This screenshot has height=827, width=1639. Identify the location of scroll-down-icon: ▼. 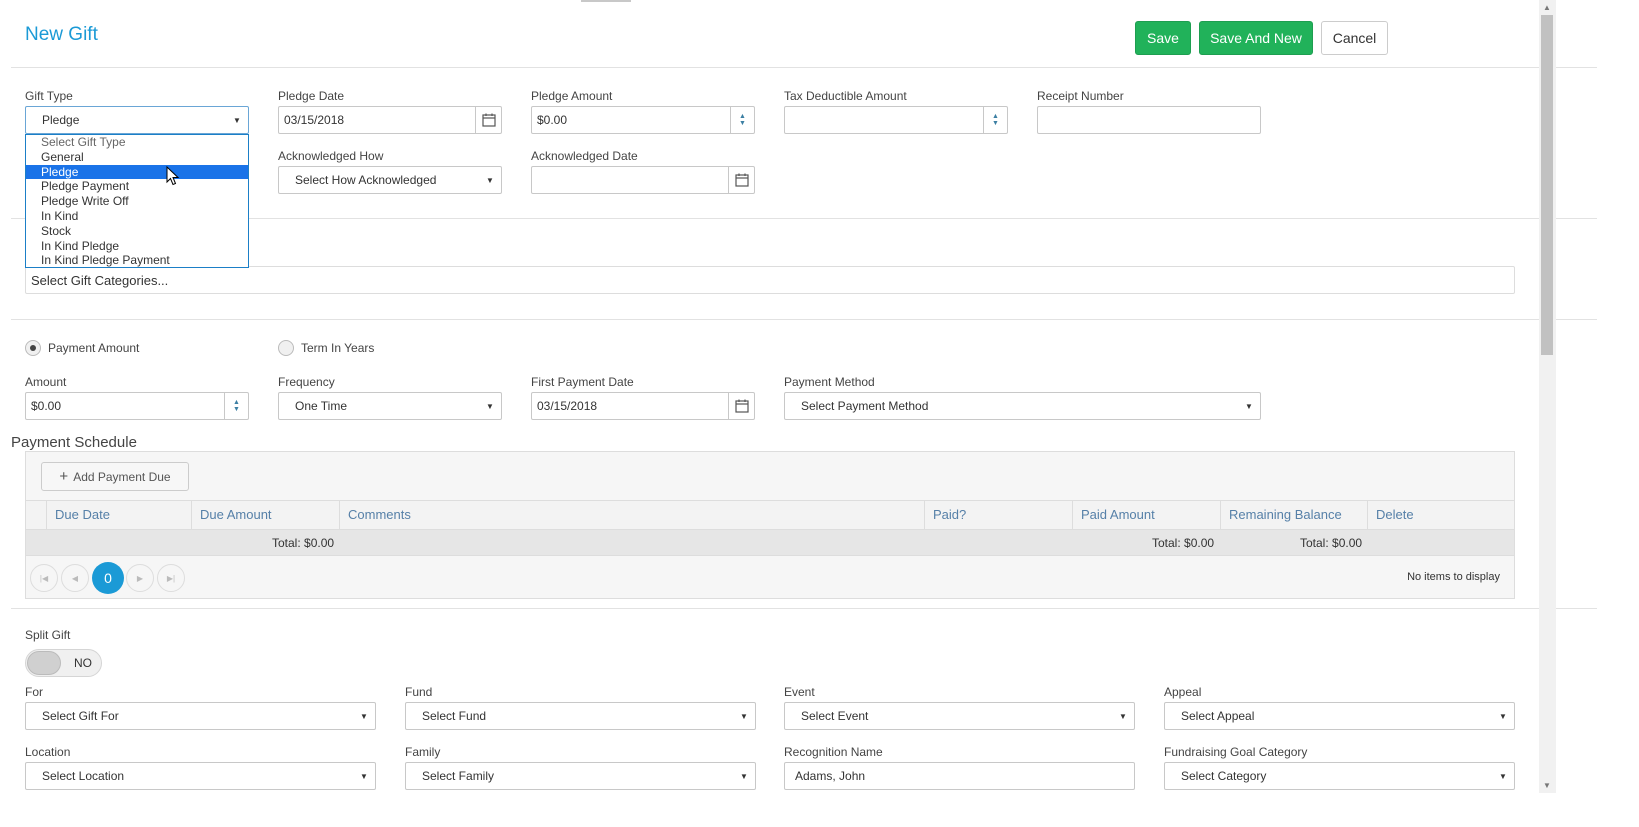
(1547, 785).